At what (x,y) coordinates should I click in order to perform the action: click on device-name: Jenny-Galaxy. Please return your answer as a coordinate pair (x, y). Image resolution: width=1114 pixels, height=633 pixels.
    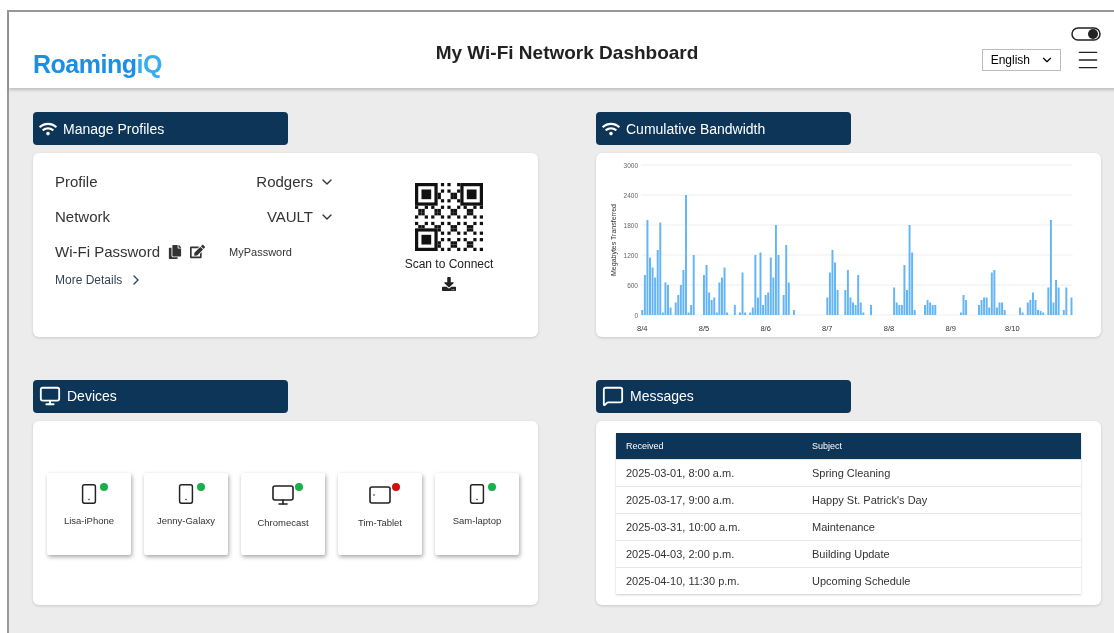
    Looking at the image, I should click on (186, 520).